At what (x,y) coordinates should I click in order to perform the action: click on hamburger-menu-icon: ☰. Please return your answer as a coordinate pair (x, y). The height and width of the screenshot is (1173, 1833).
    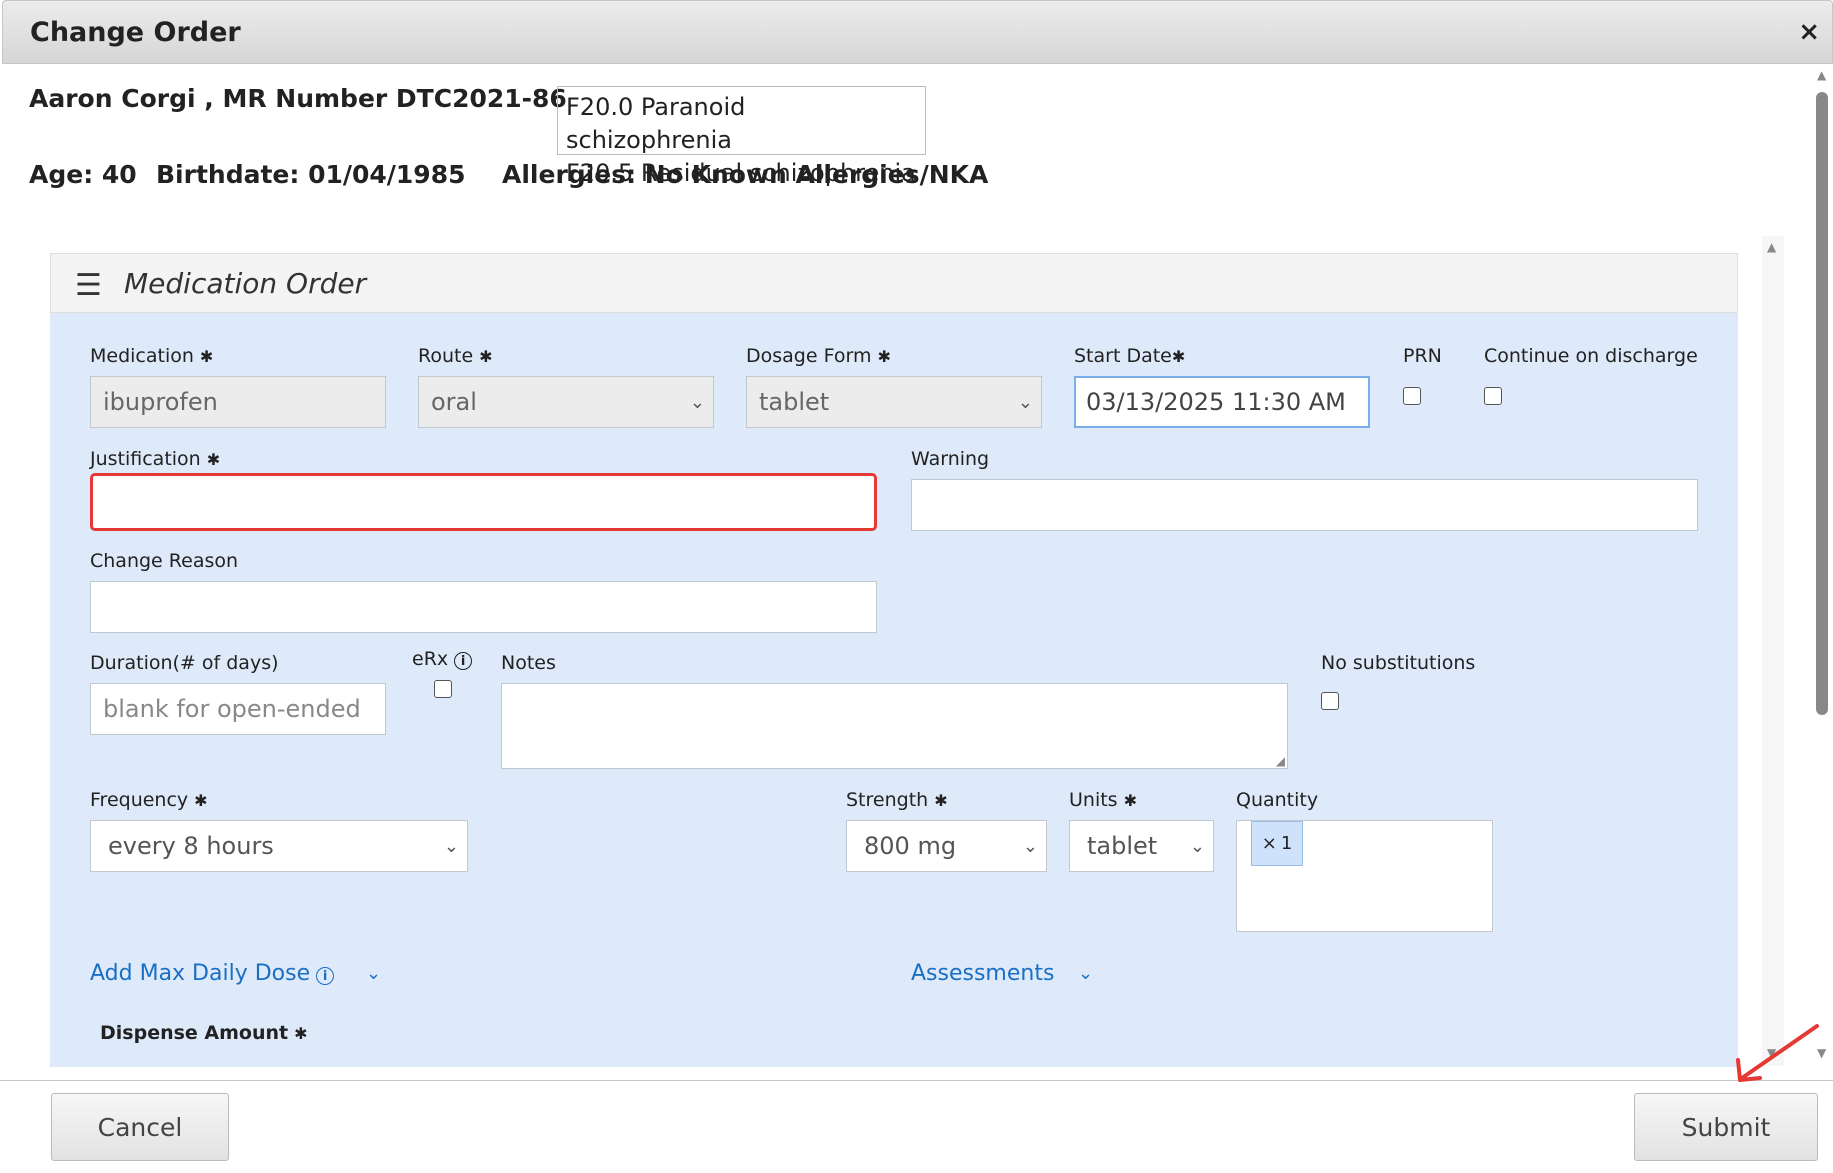
    Looking at the image, I should click on (88, 285).